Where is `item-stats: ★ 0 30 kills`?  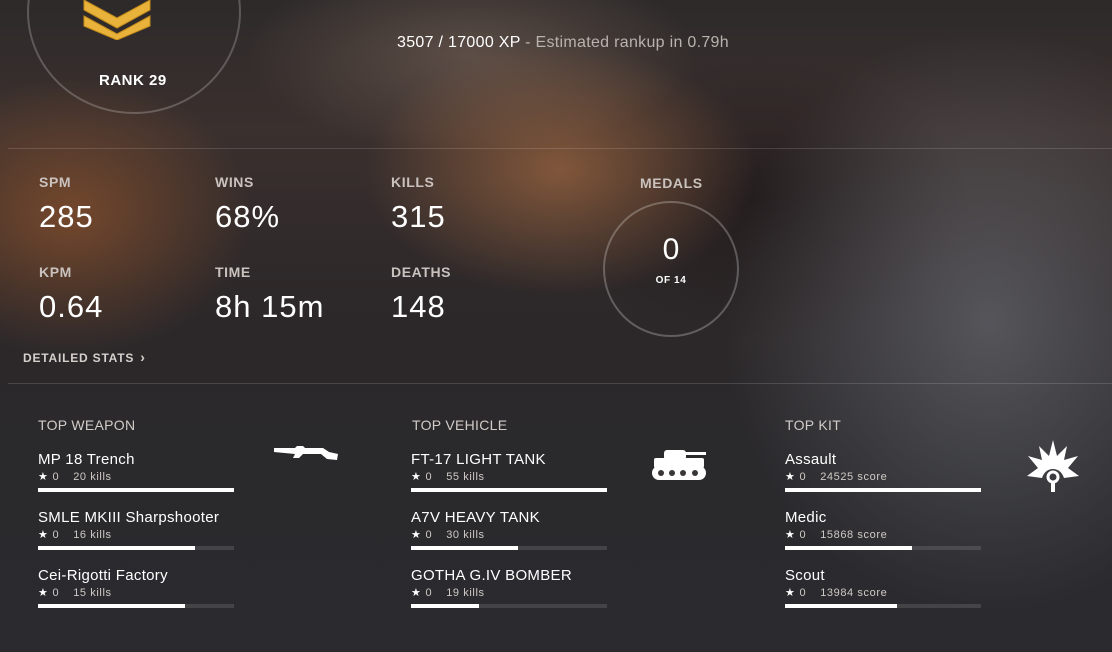 item-stats: ★ 0 30 kills is located at coordinates (448, 534).